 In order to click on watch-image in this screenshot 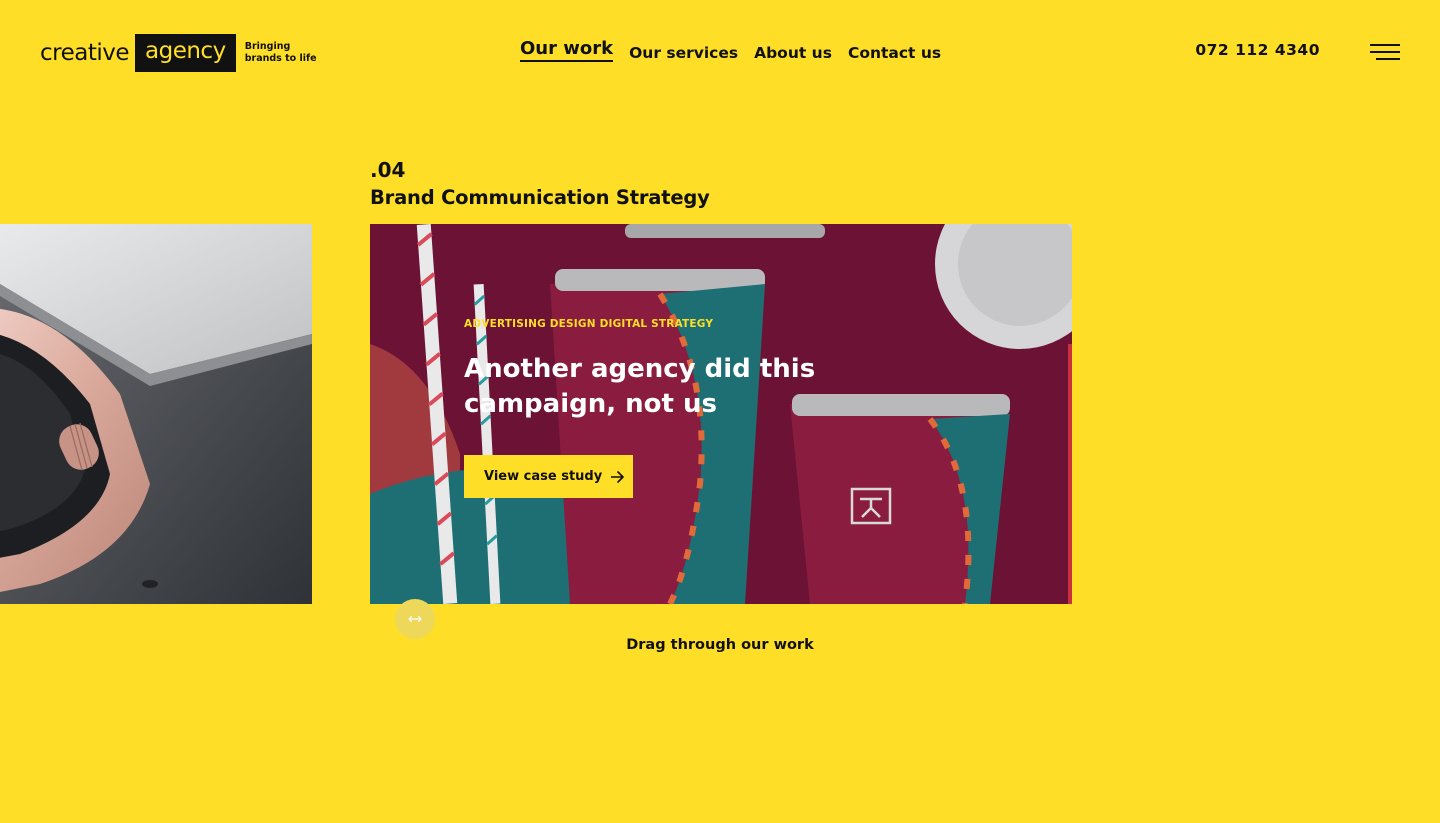, I will do `click(156, 414)`.